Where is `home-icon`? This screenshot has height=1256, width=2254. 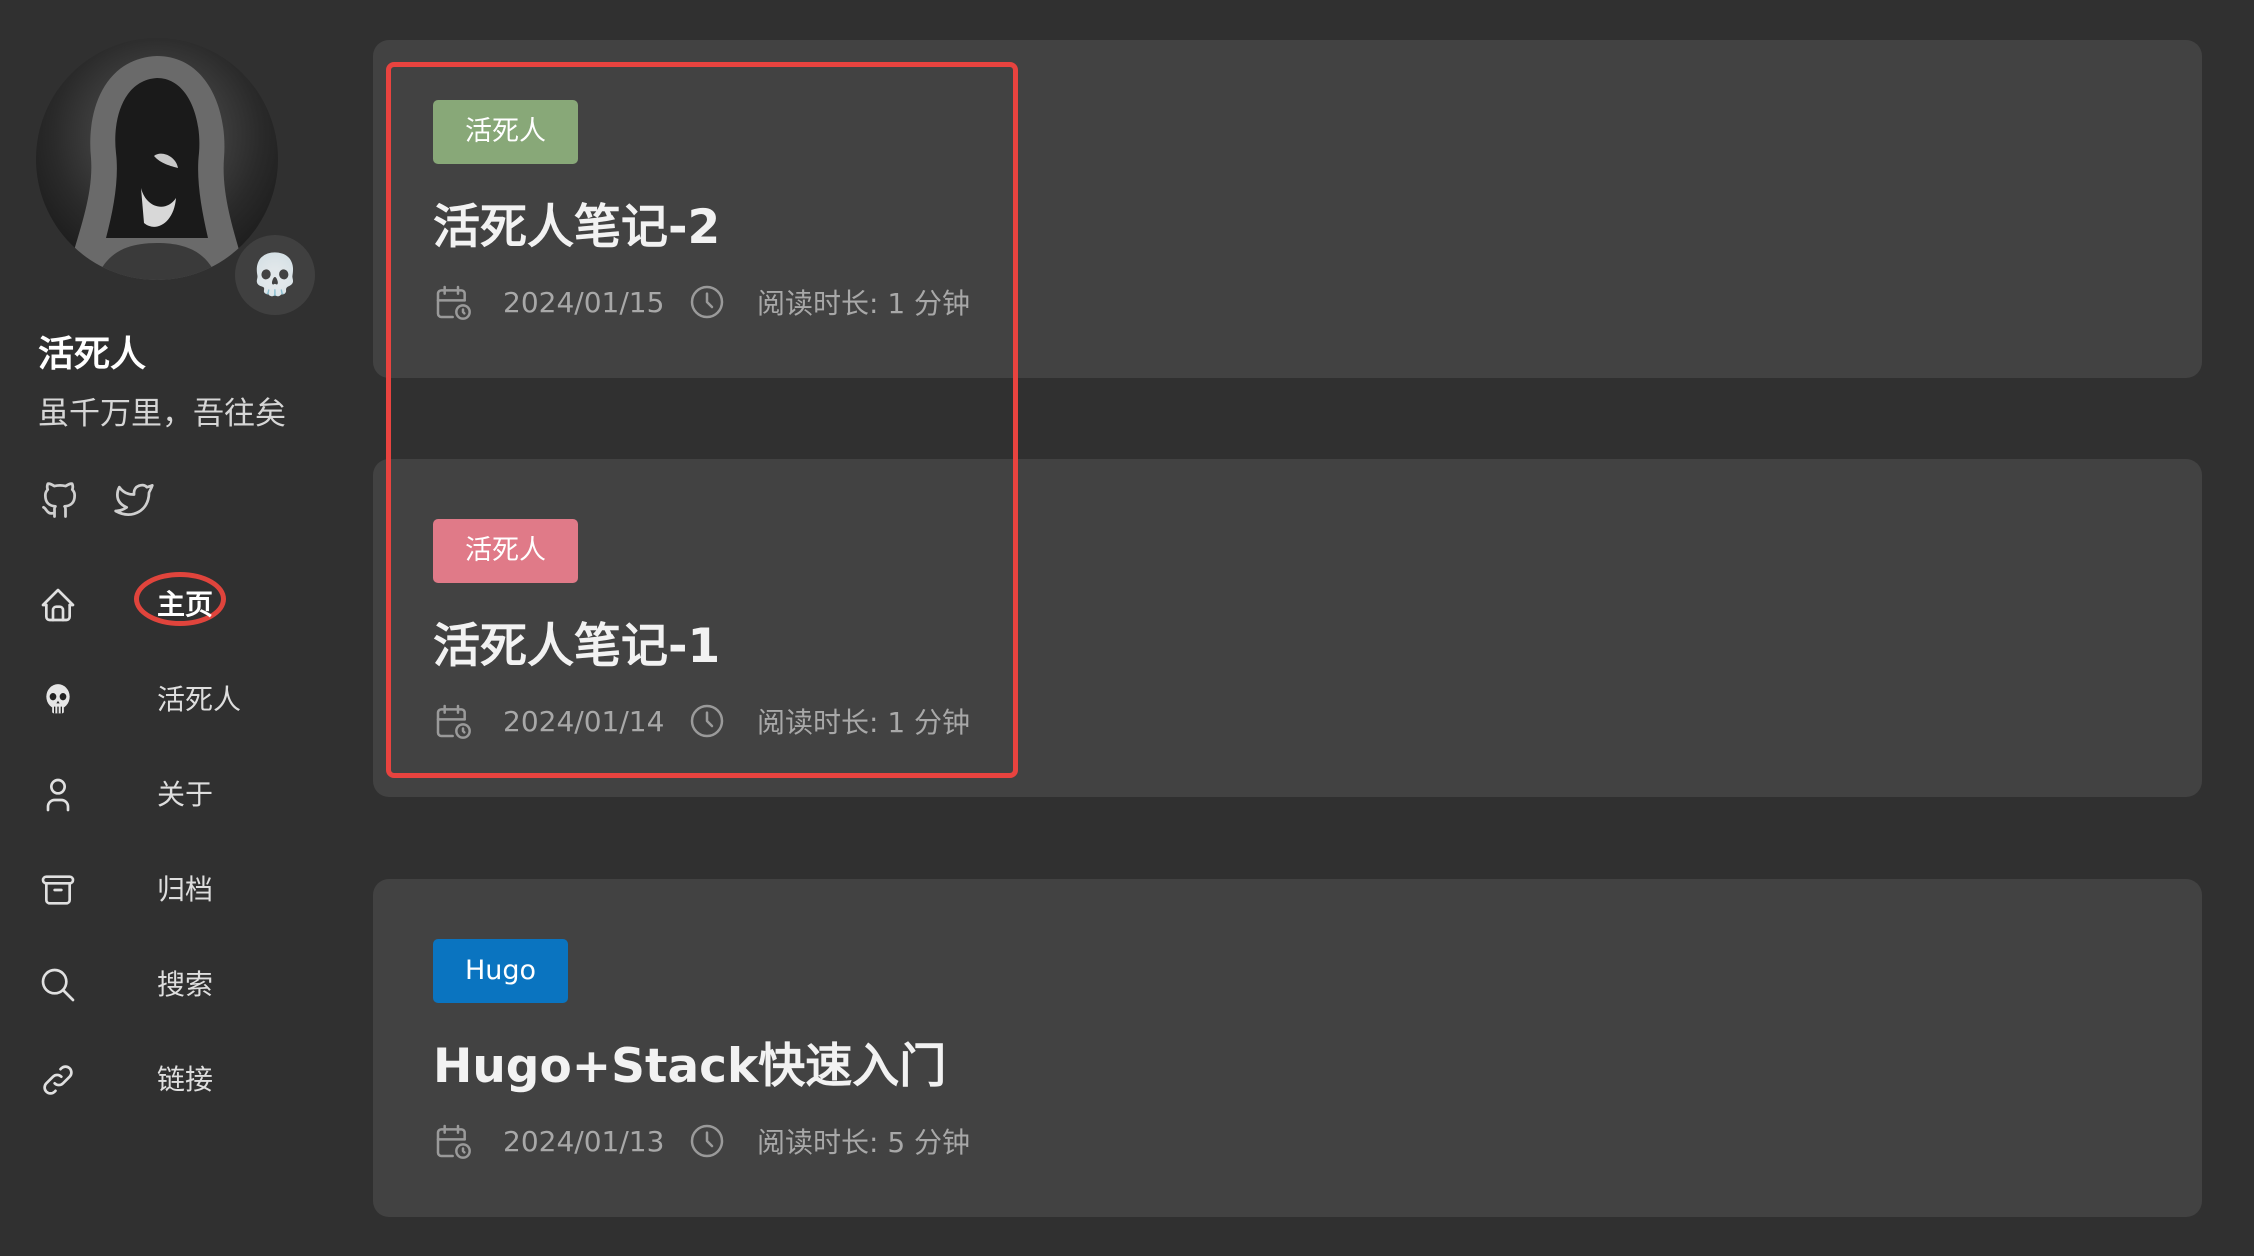 home-icon is located at coordinates (58, 605).